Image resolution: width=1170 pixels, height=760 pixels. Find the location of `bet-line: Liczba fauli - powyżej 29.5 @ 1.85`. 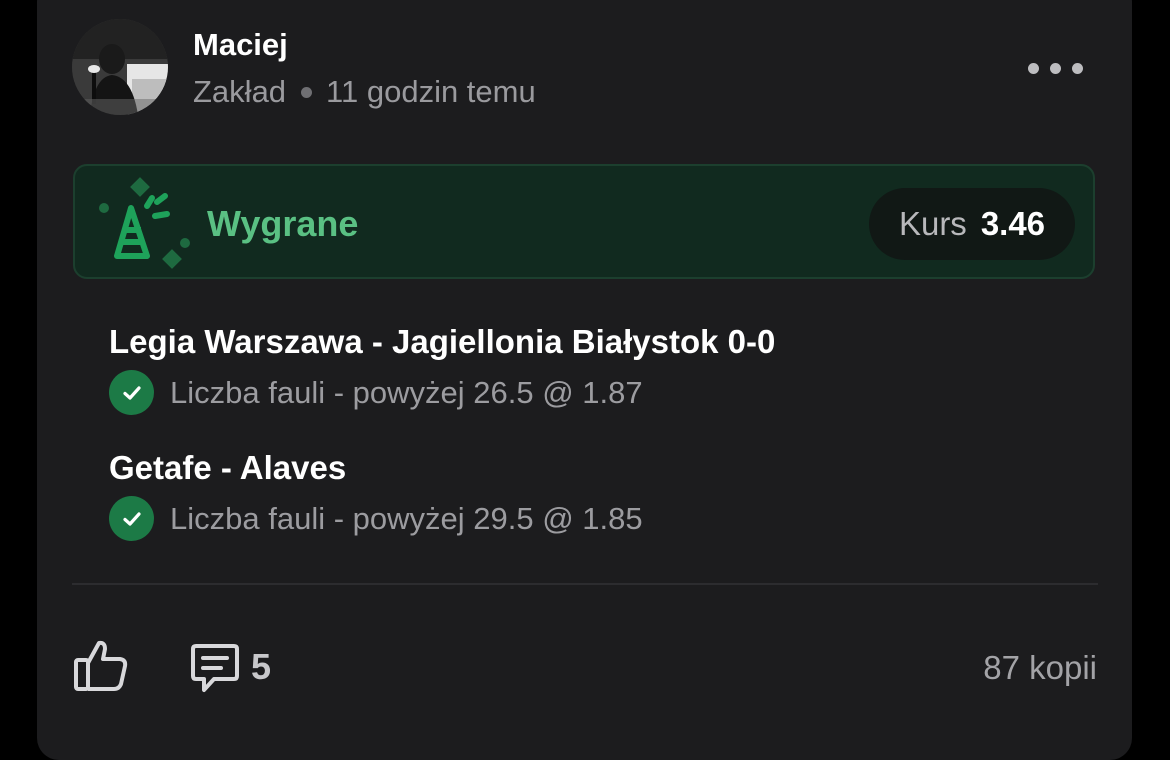

bet-line: Liczba fauli - powyżej 29.5 @ 1.85 is located at coordinates (376, 518).